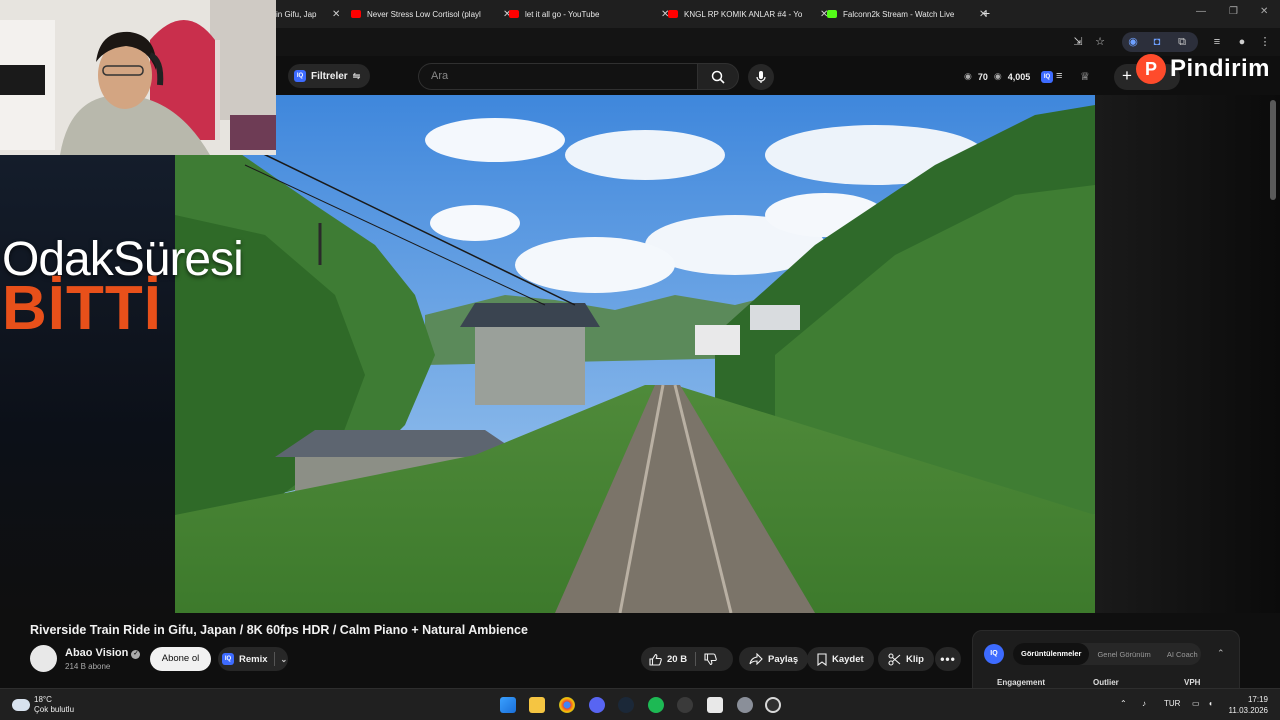  I want to click on input-language: TUR, so click(1172, 703).